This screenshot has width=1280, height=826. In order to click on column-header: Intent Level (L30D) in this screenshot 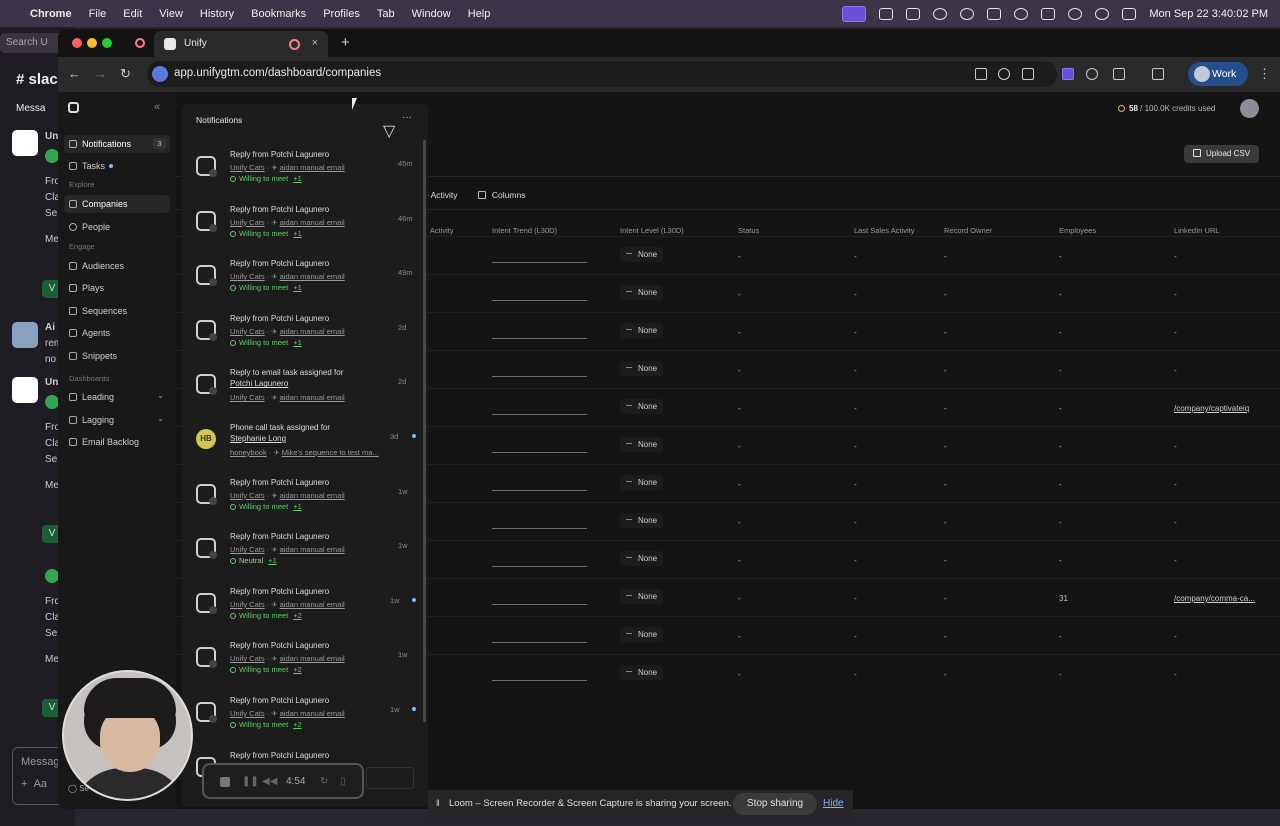, I will do `click(652, 230)`.